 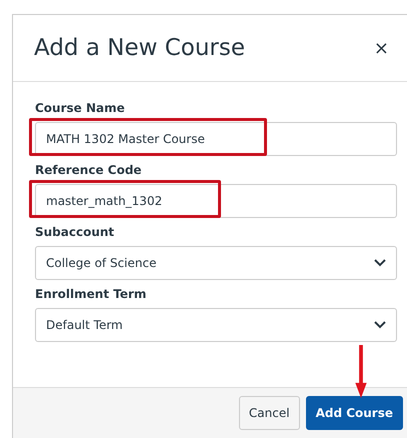 I want to click on close-button: ×, so click(x=381, y=48).